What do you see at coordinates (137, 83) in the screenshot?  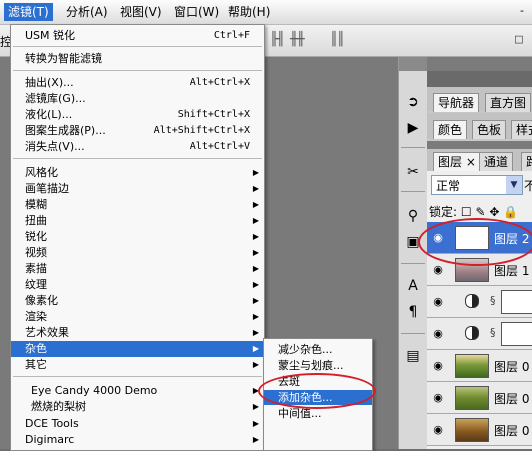 I see `menu-item-extract: 抽出(X)... Alt+Ctrl+X` at bounding box center [137, 83].